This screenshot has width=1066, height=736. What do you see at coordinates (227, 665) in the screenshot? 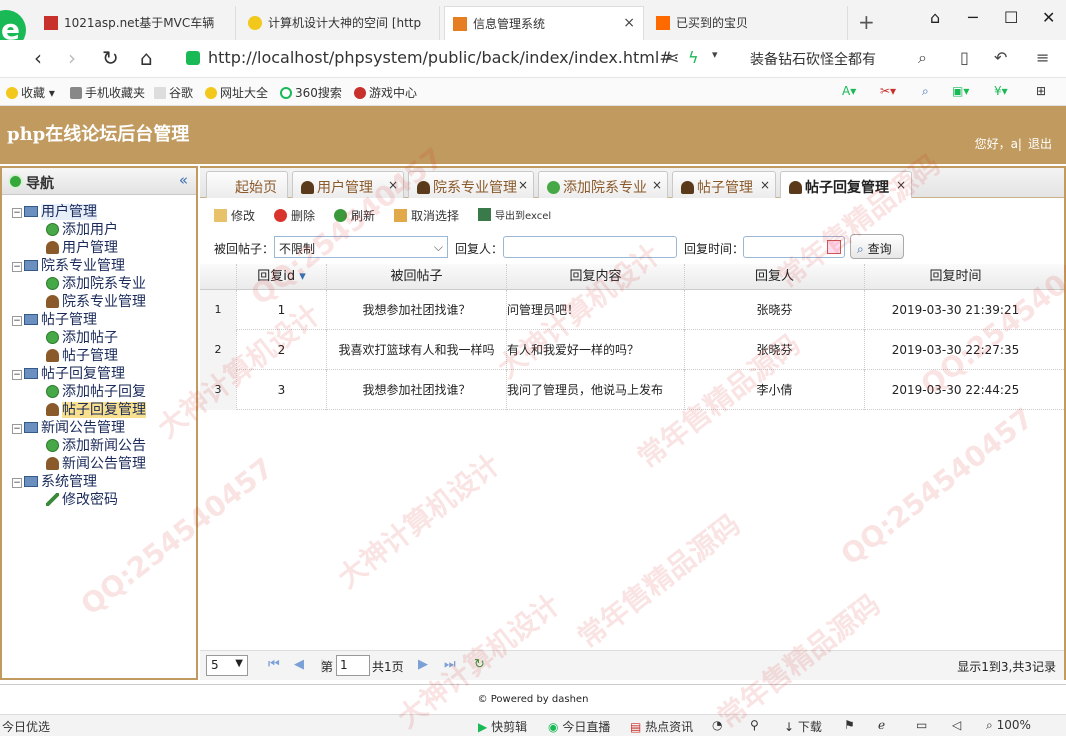
I see `page-size-select: 5 ▼` at bounding box center [227, 665].